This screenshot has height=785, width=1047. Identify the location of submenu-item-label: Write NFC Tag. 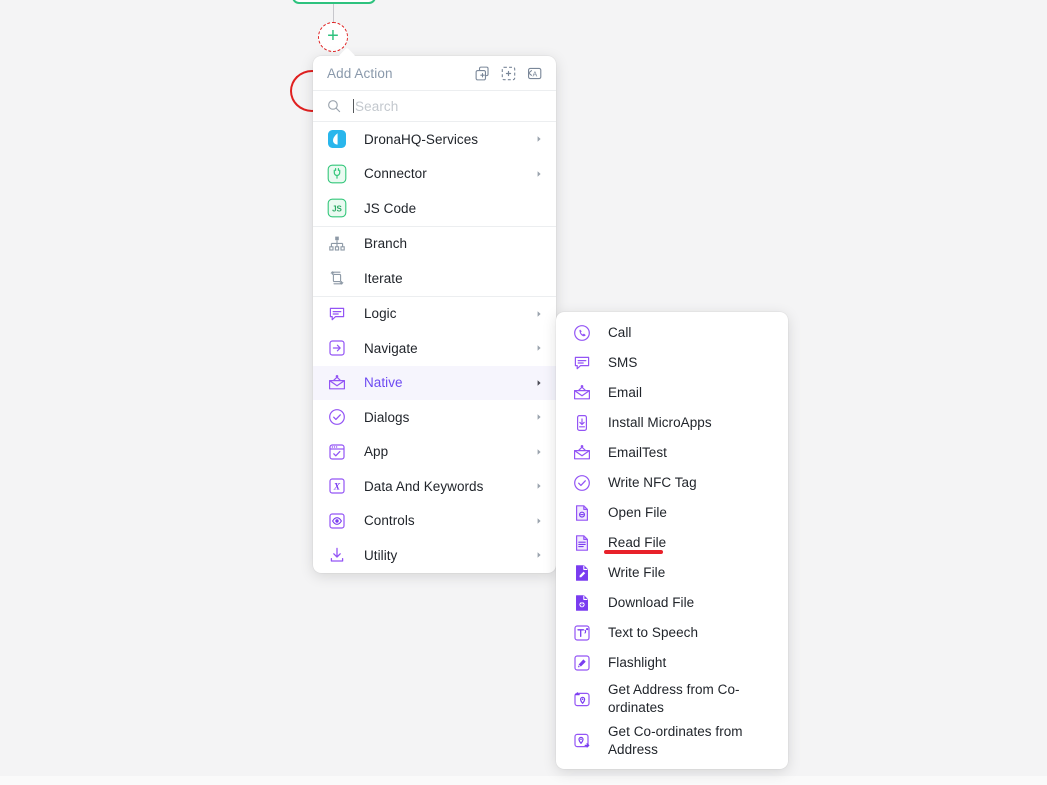
(652, 482).